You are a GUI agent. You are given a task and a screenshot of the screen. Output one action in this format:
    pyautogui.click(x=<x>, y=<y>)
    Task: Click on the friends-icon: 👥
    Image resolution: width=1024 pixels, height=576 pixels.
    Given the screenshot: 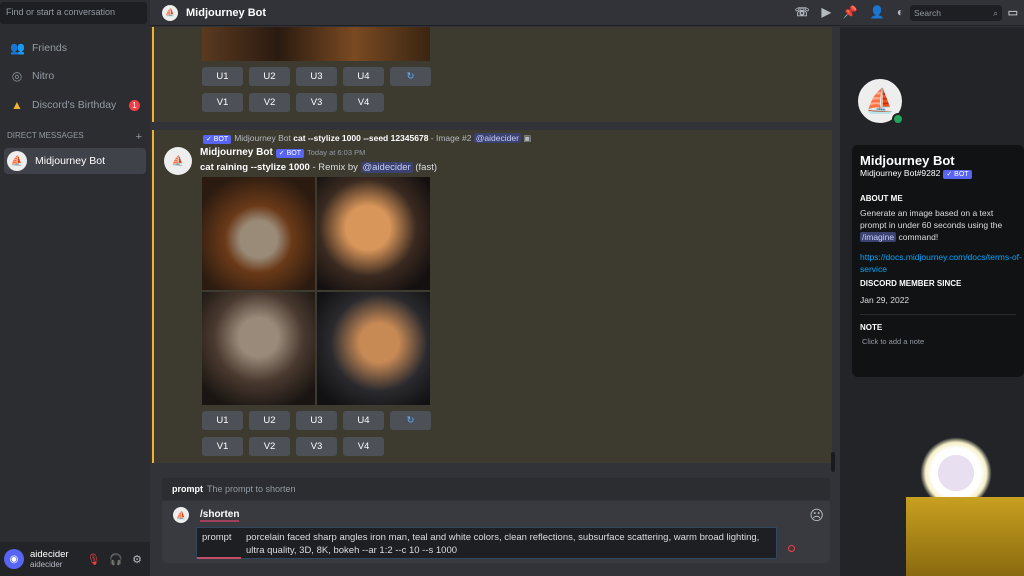 What is the action you would take?
    pyautogui.click(x=17, y=48)
    